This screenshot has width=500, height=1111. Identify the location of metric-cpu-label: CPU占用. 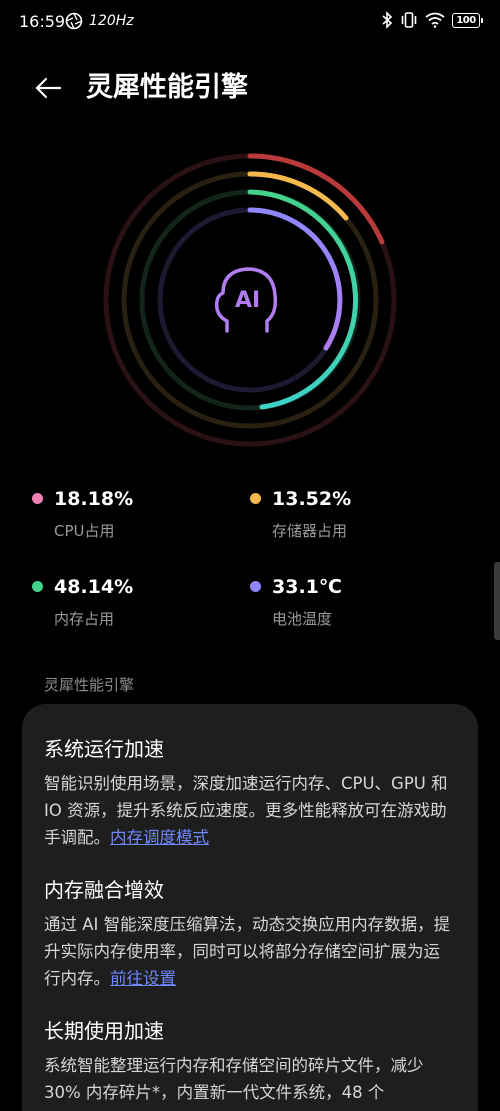
(84, 531).